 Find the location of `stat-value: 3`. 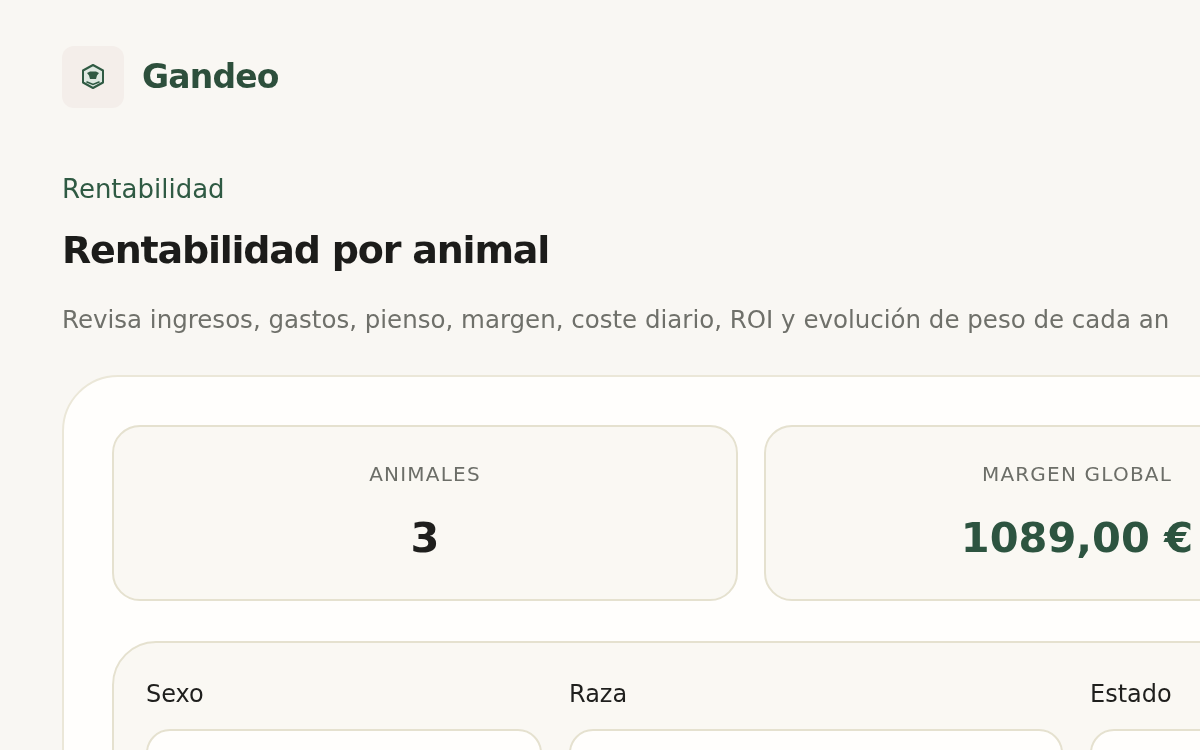

stat-value: 3 is located at coordinates (425, 538).